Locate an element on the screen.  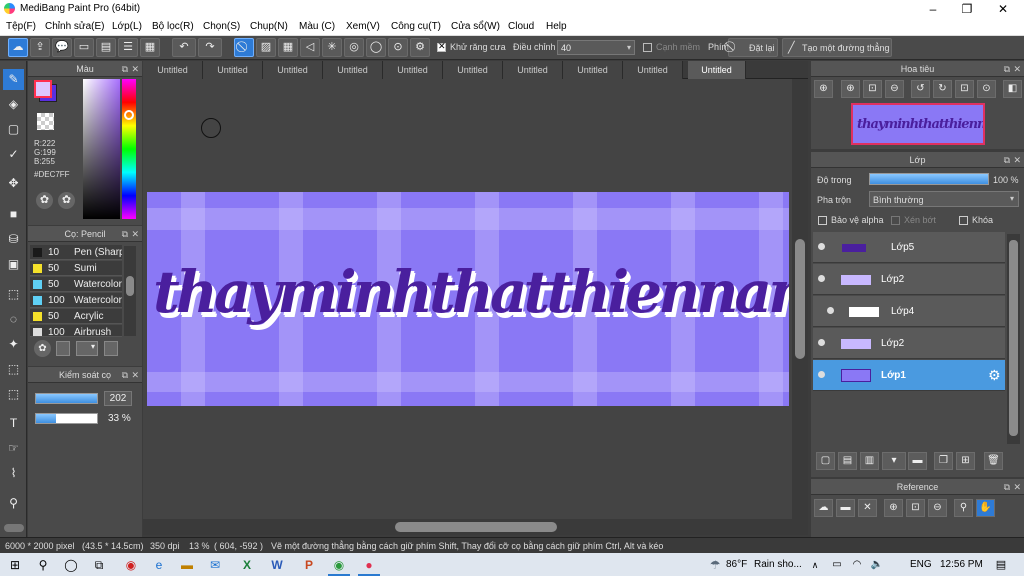
mail-icon: ✉ is located at coordinates (215, 565).